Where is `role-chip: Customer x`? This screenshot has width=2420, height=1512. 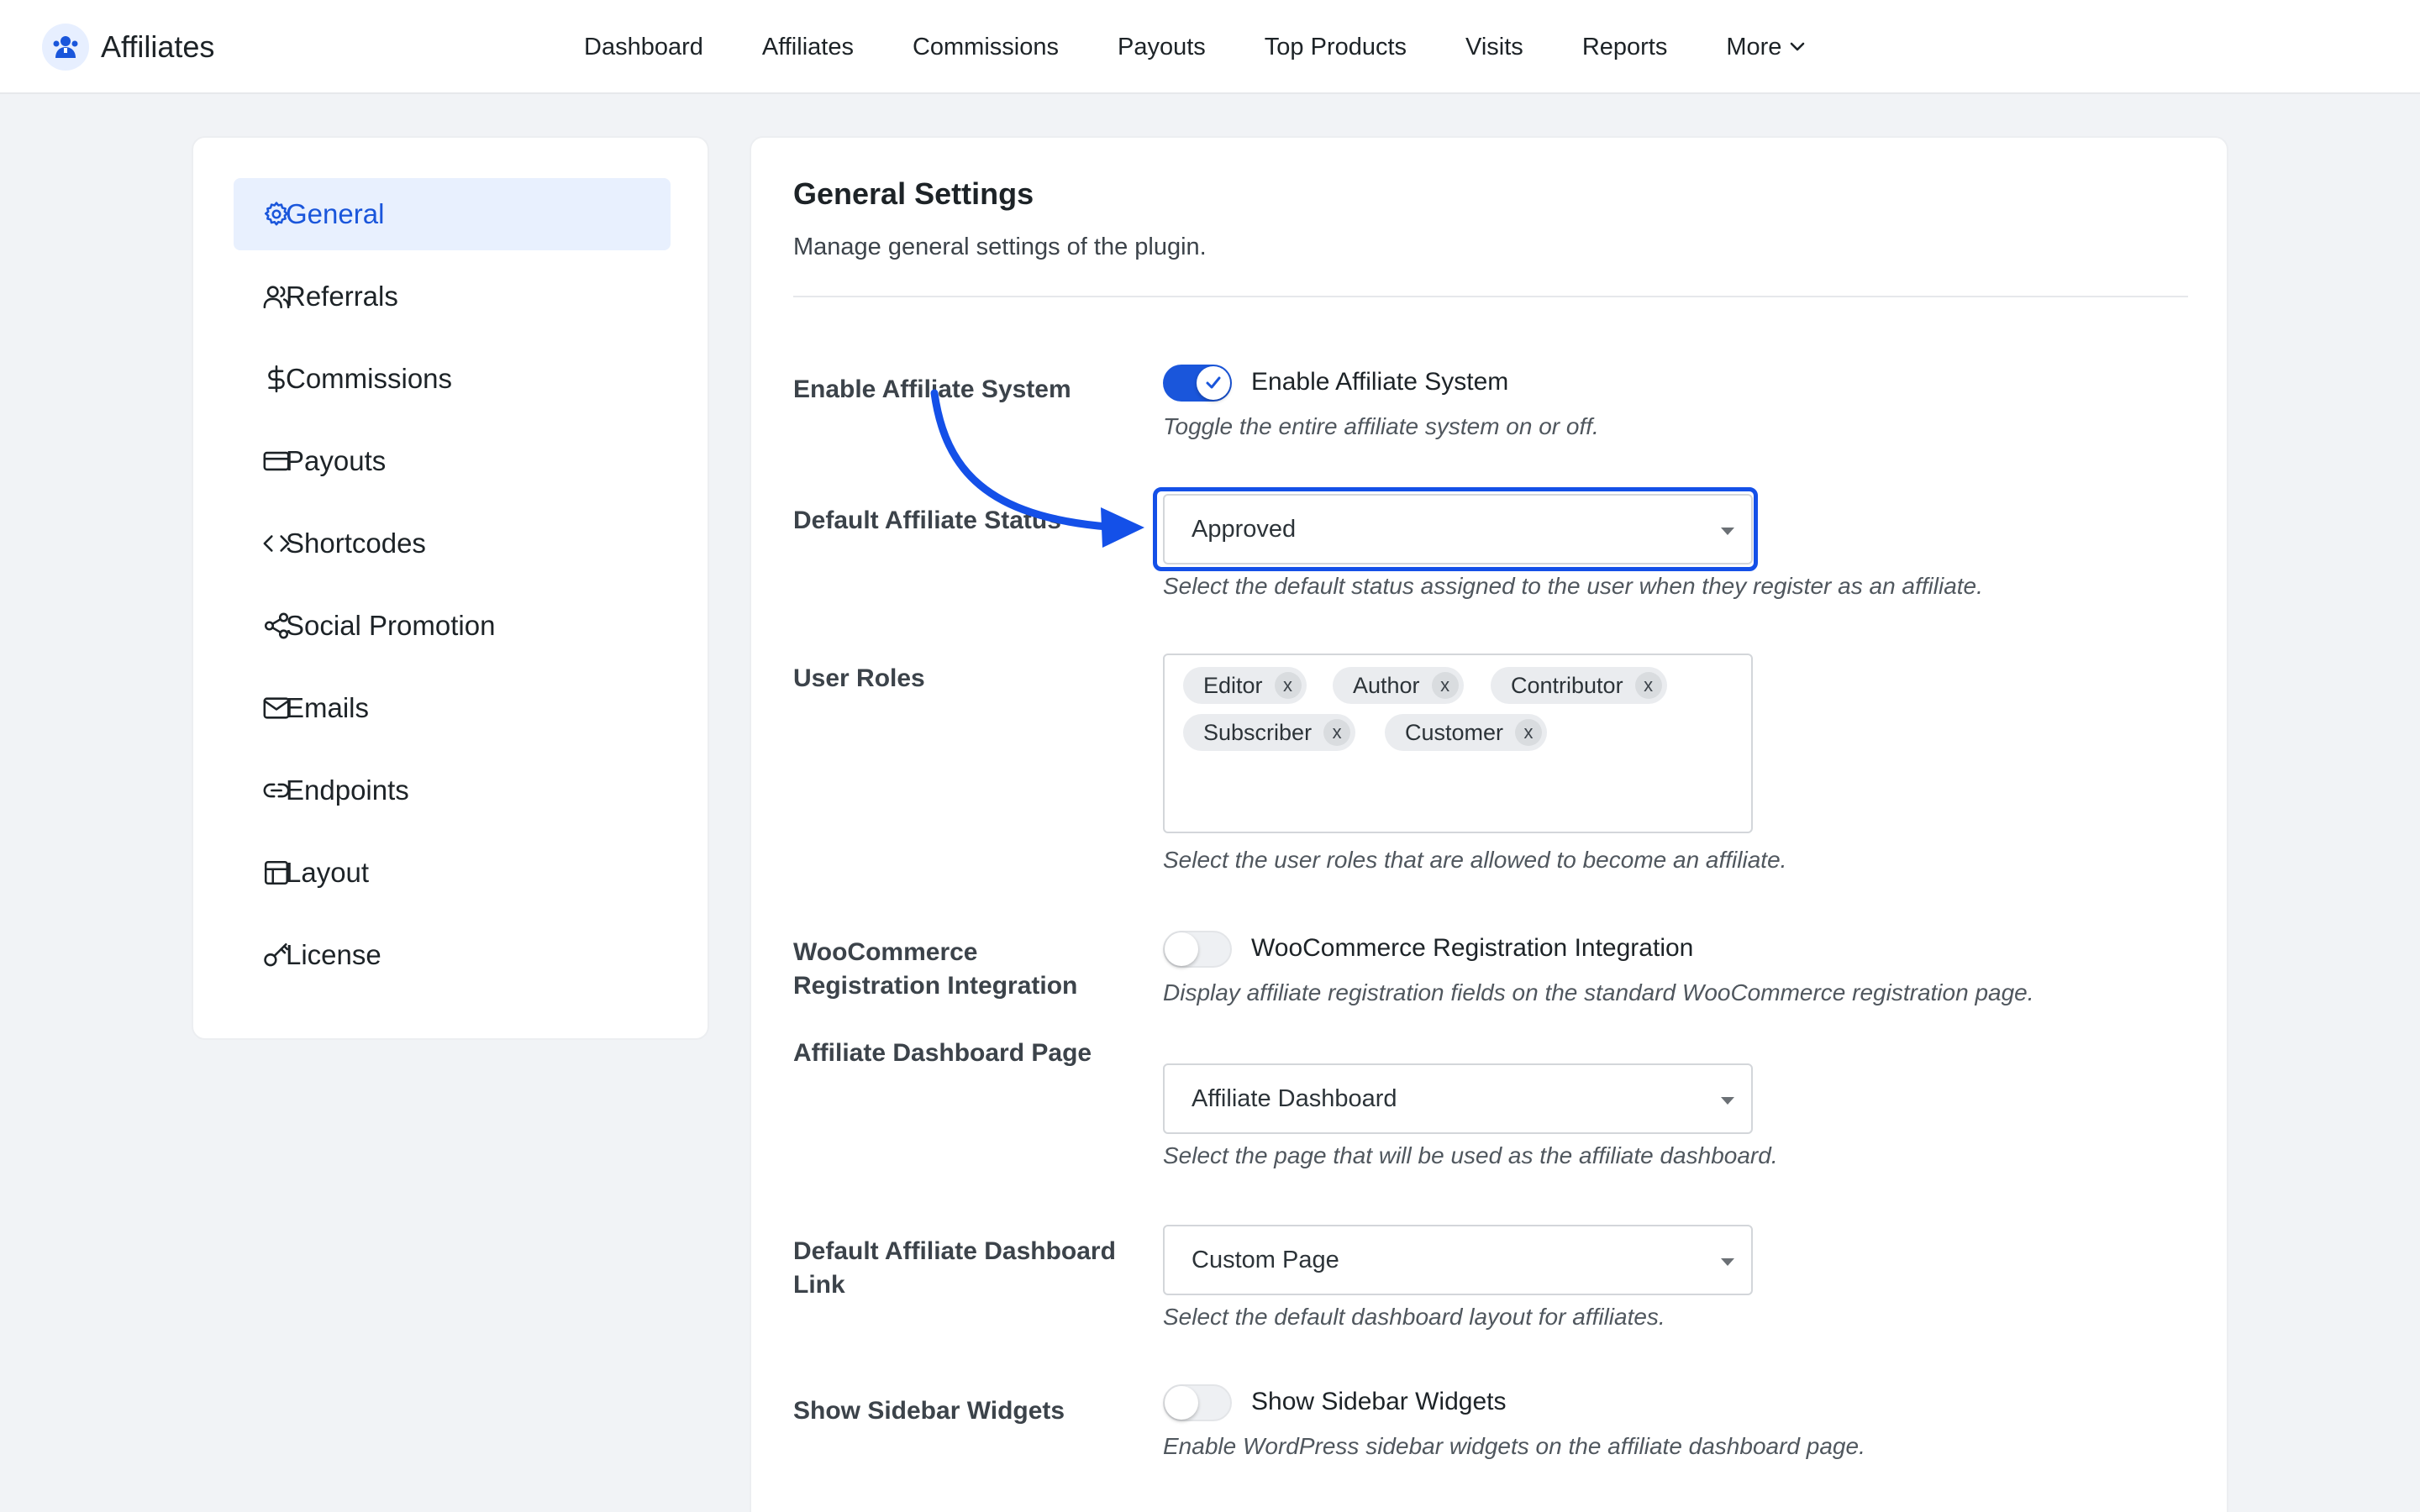 role-chip: Customer x is located at coordinates (1467, 732).